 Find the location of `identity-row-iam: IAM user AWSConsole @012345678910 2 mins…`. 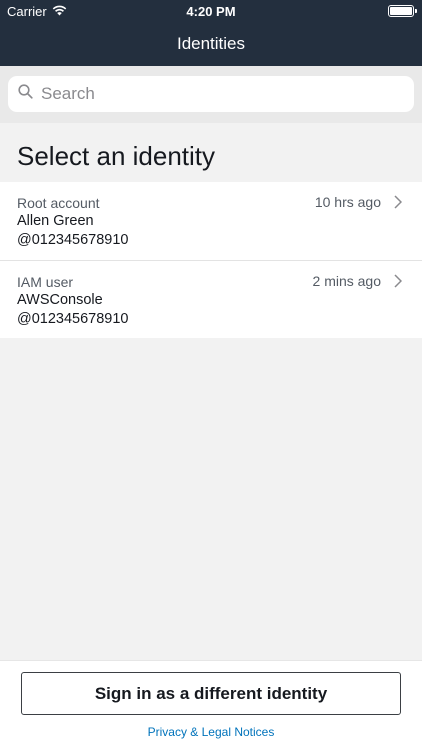

identity-row-iam: IAM user AWSConsole @012345678910 2 mins… is located at coordinates (211, 299).